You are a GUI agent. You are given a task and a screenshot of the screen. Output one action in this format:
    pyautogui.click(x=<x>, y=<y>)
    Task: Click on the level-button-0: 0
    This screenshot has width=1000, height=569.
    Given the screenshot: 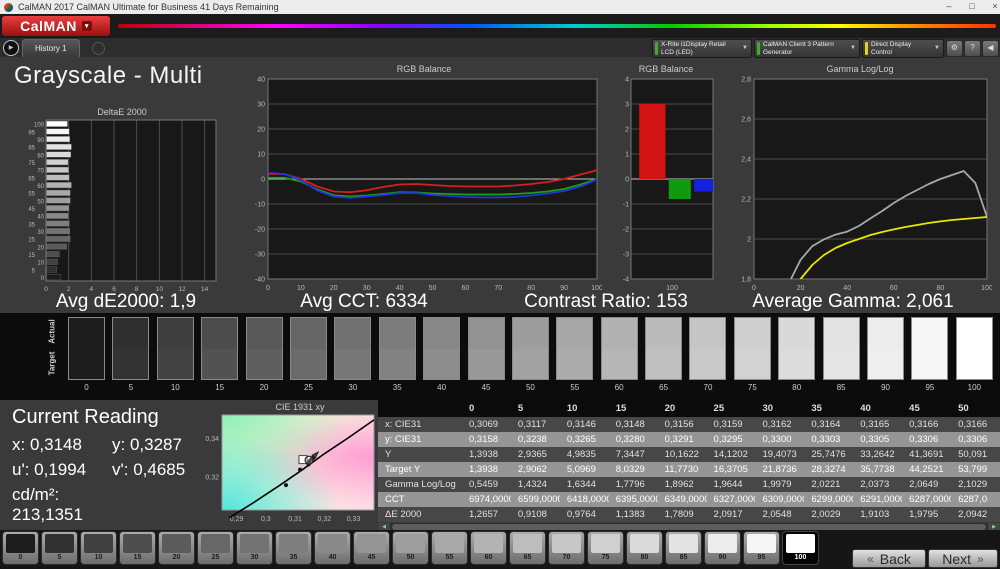 What is the action you would take?
    pyautogui.click(x=20, y=548)
    